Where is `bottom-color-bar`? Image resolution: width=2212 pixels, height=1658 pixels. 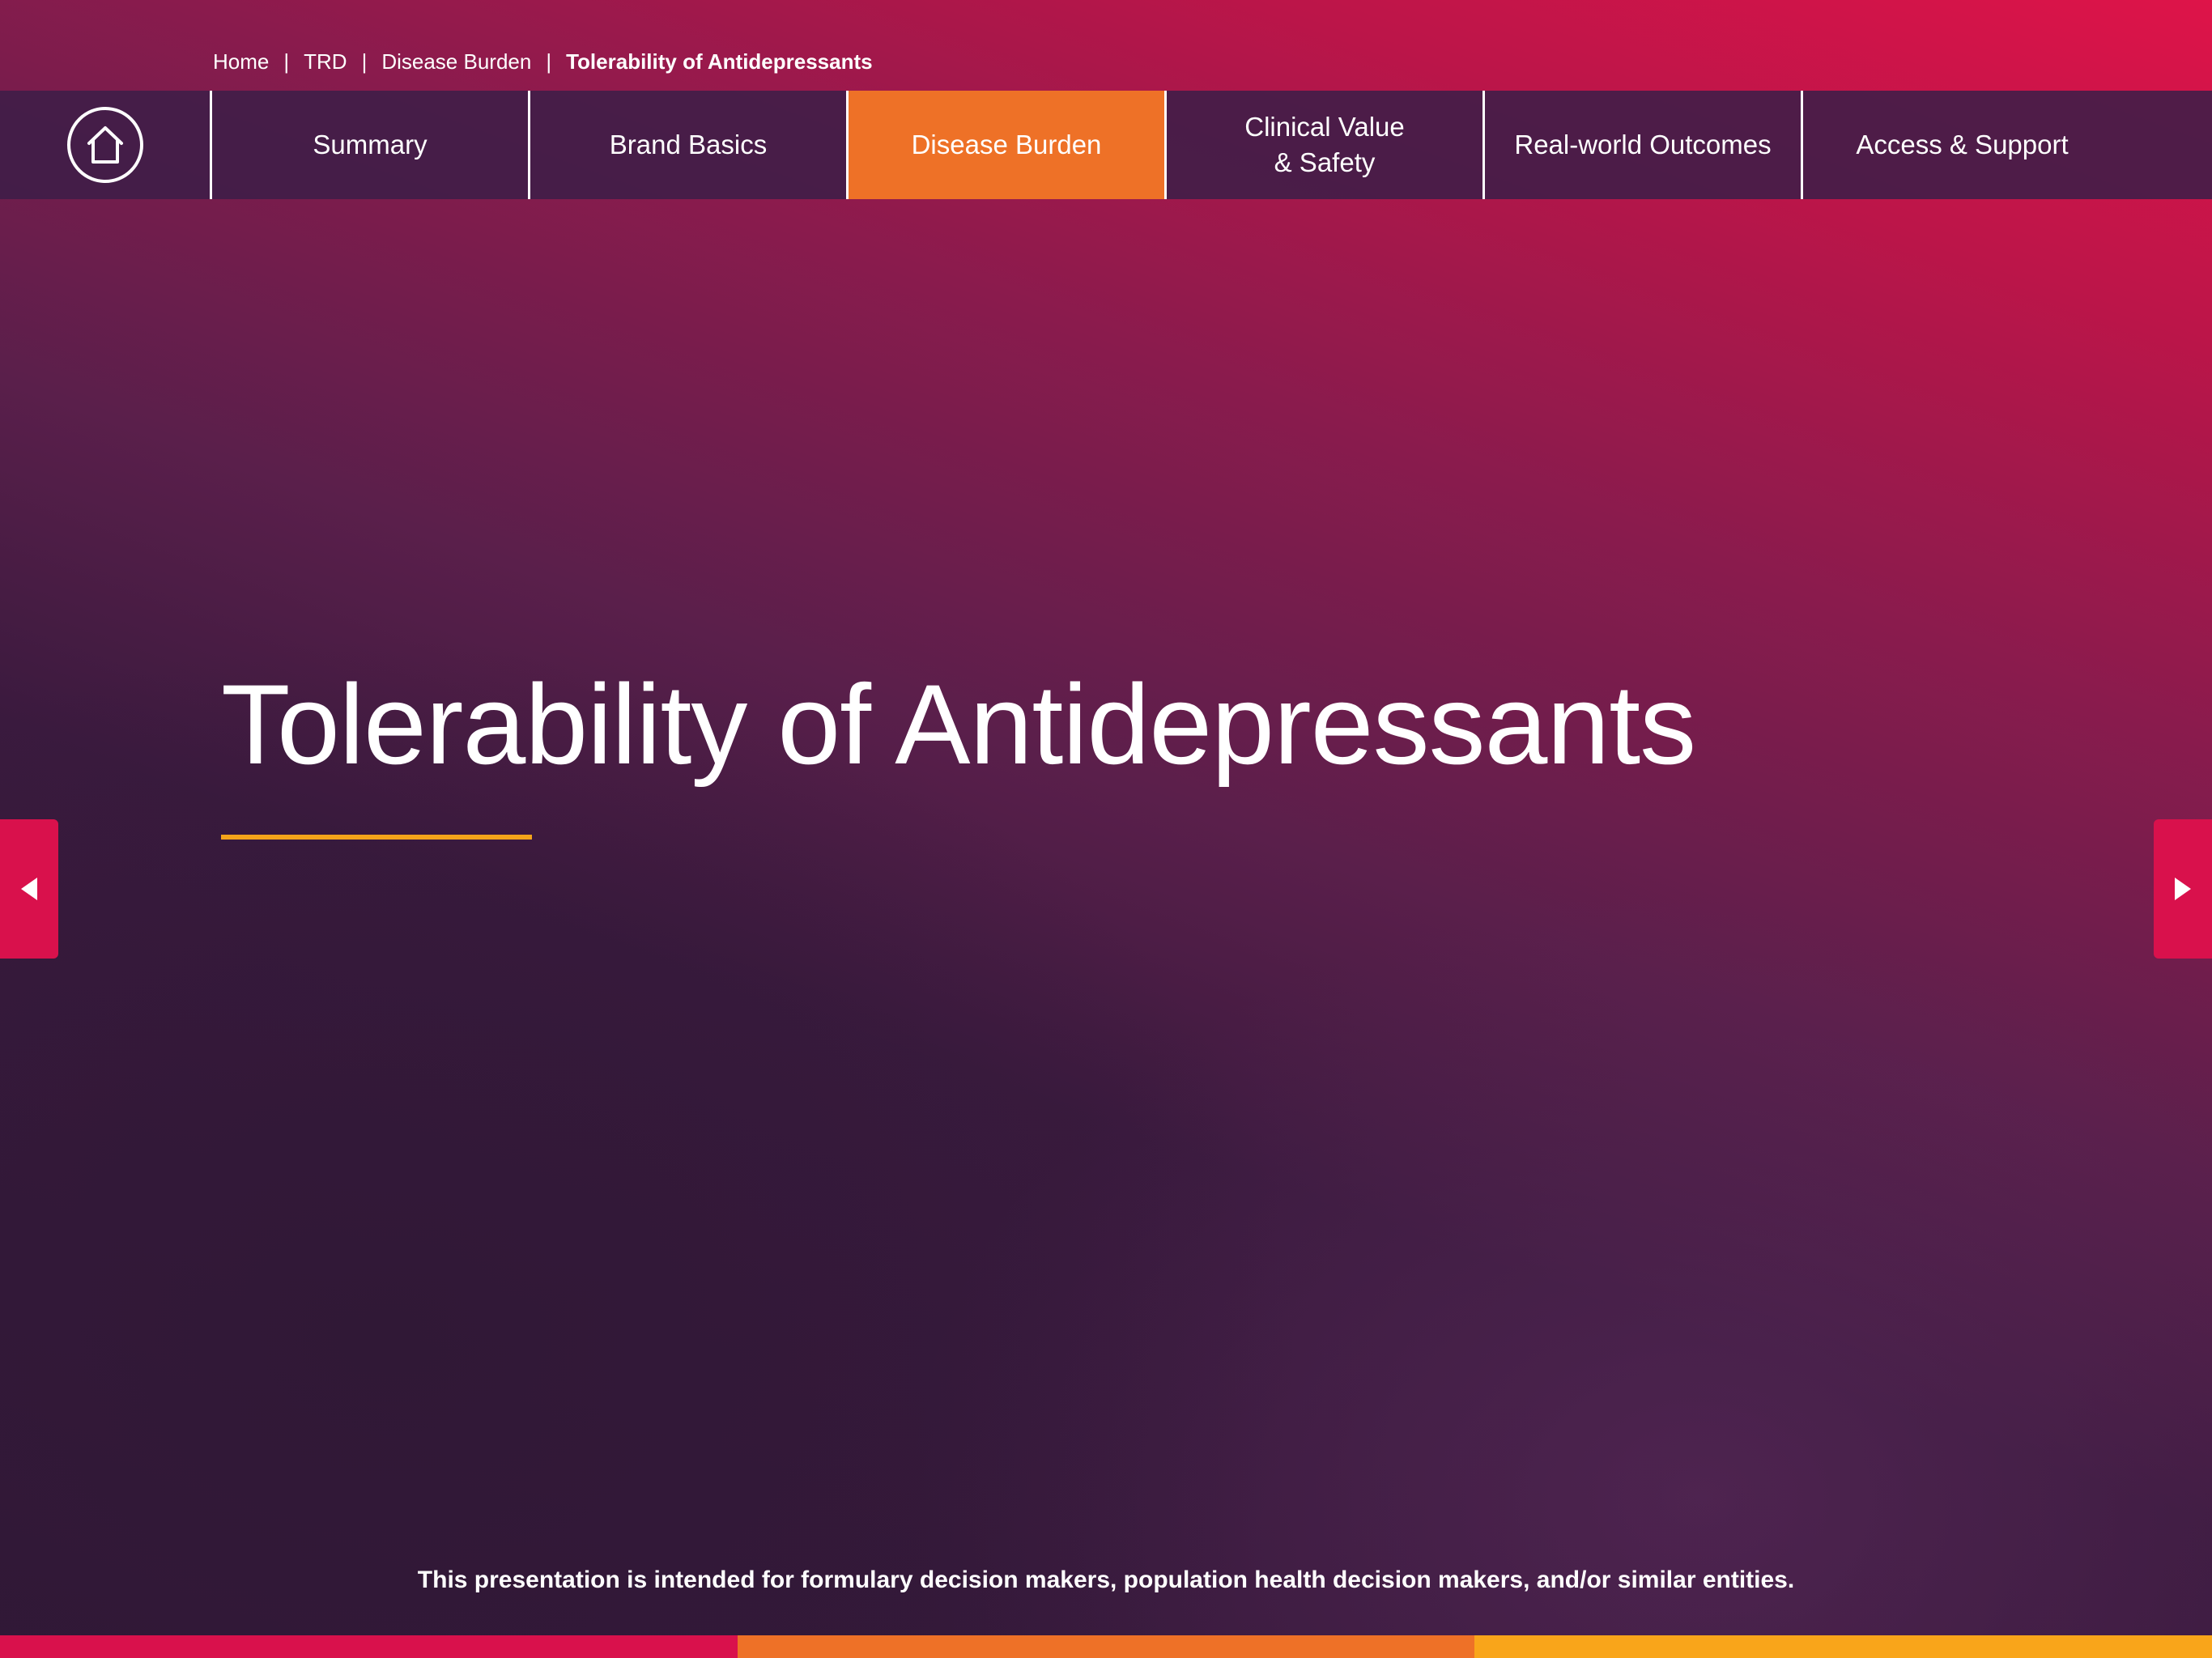 bottom-color-bar is located at coordinates (1106, 1646).